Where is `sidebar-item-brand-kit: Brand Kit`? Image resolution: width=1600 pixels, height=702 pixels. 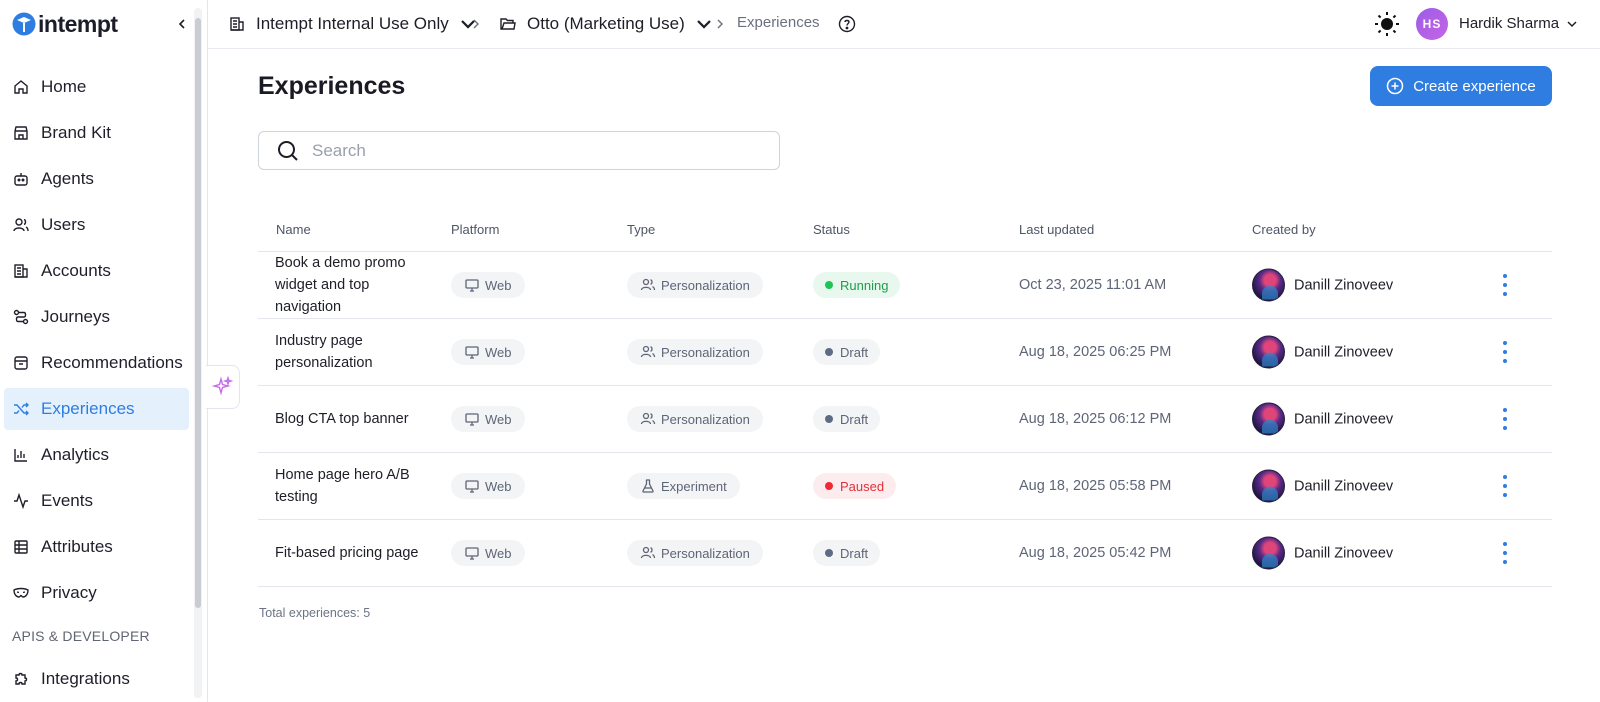 sidebar-item-brand-kit: Brand Kit is located at coordinates (96, 133).